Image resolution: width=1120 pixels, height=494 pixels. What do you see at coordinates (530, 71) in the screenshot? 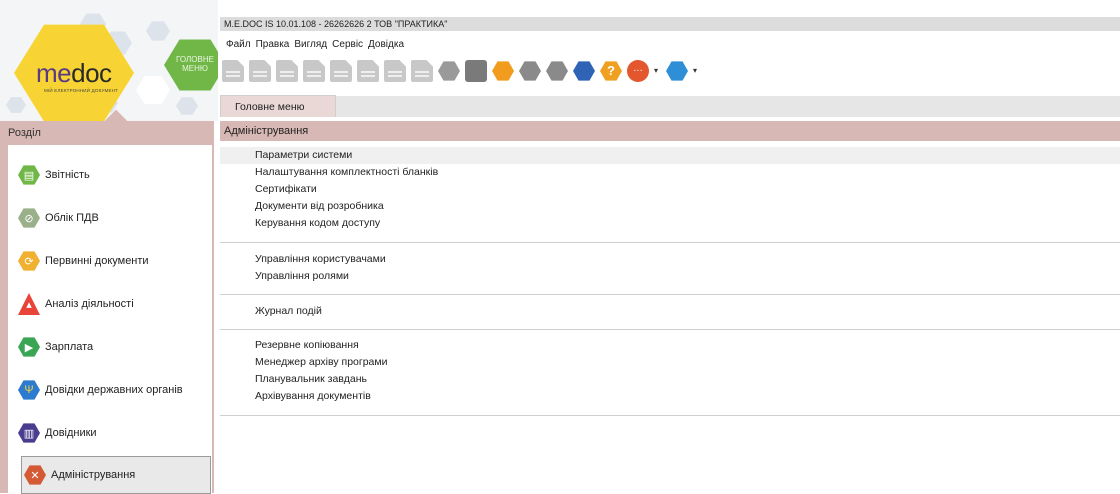
I see `seal-icon` at bounding box center [530, 71].